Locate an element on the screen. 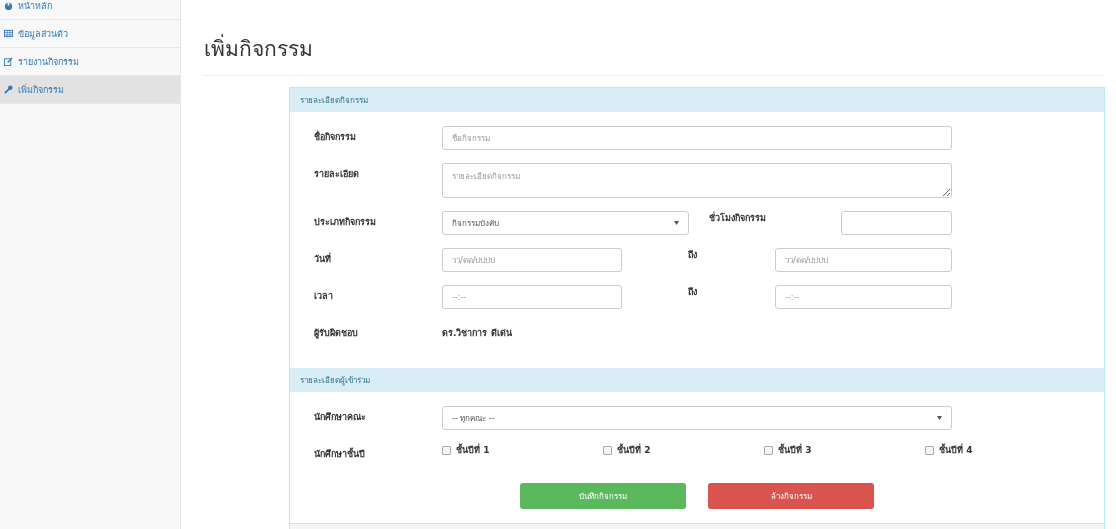 Image resolution: width=1116 pixels, height=529 pixels. checkbox-option: ชั้นปีที่ 3 is located at coordinates (844, 450).